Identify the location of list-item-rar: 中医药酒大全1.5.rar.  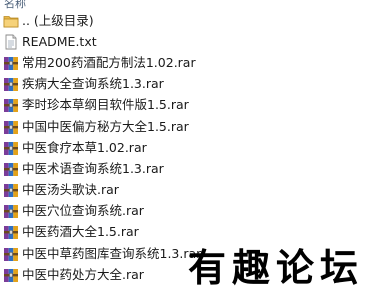
(184, 232).